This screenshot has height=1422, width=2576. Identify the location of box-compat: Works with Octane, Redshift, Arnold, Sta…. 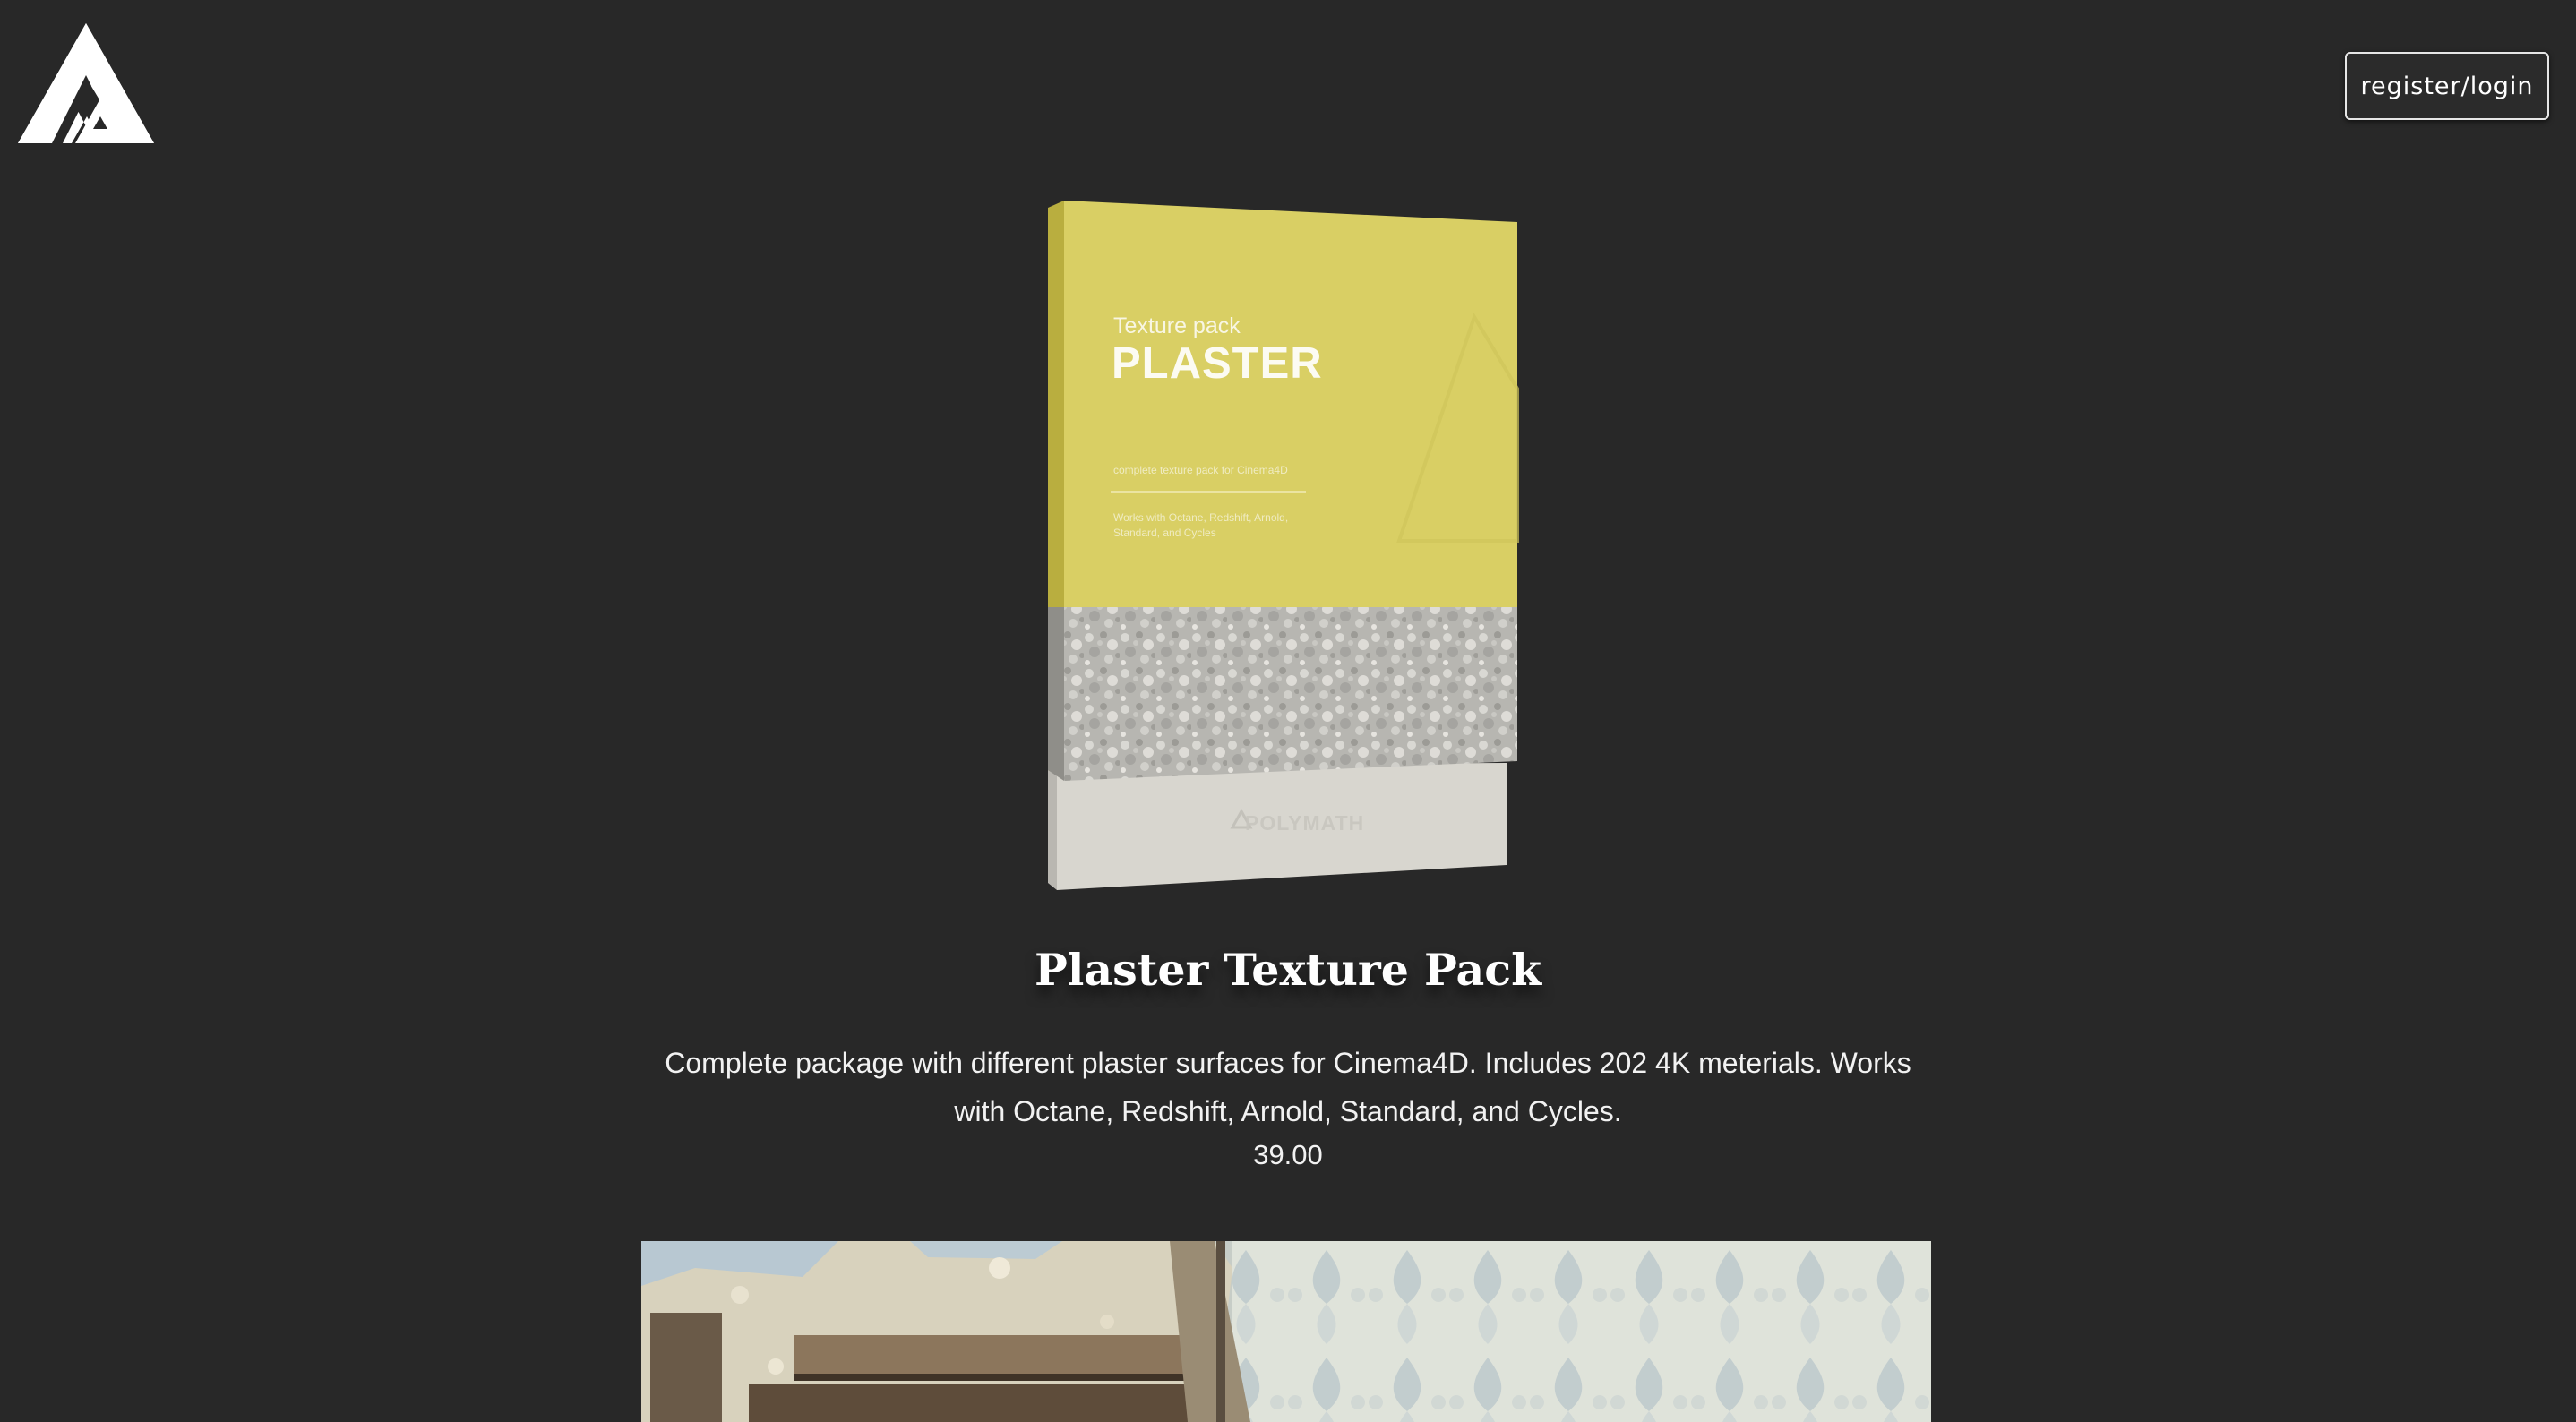
(1201, 525).